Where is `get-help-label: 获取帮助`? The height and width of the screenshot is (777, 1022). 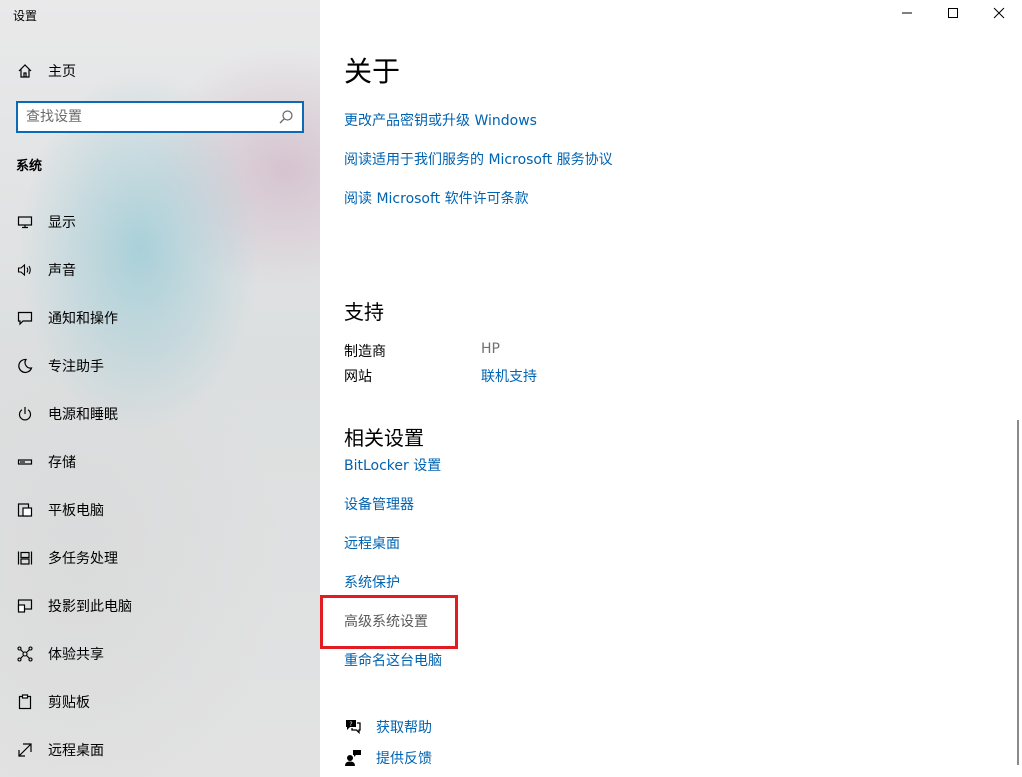
get-help-label: 获取帮助 is located at coordinates (404, 728).